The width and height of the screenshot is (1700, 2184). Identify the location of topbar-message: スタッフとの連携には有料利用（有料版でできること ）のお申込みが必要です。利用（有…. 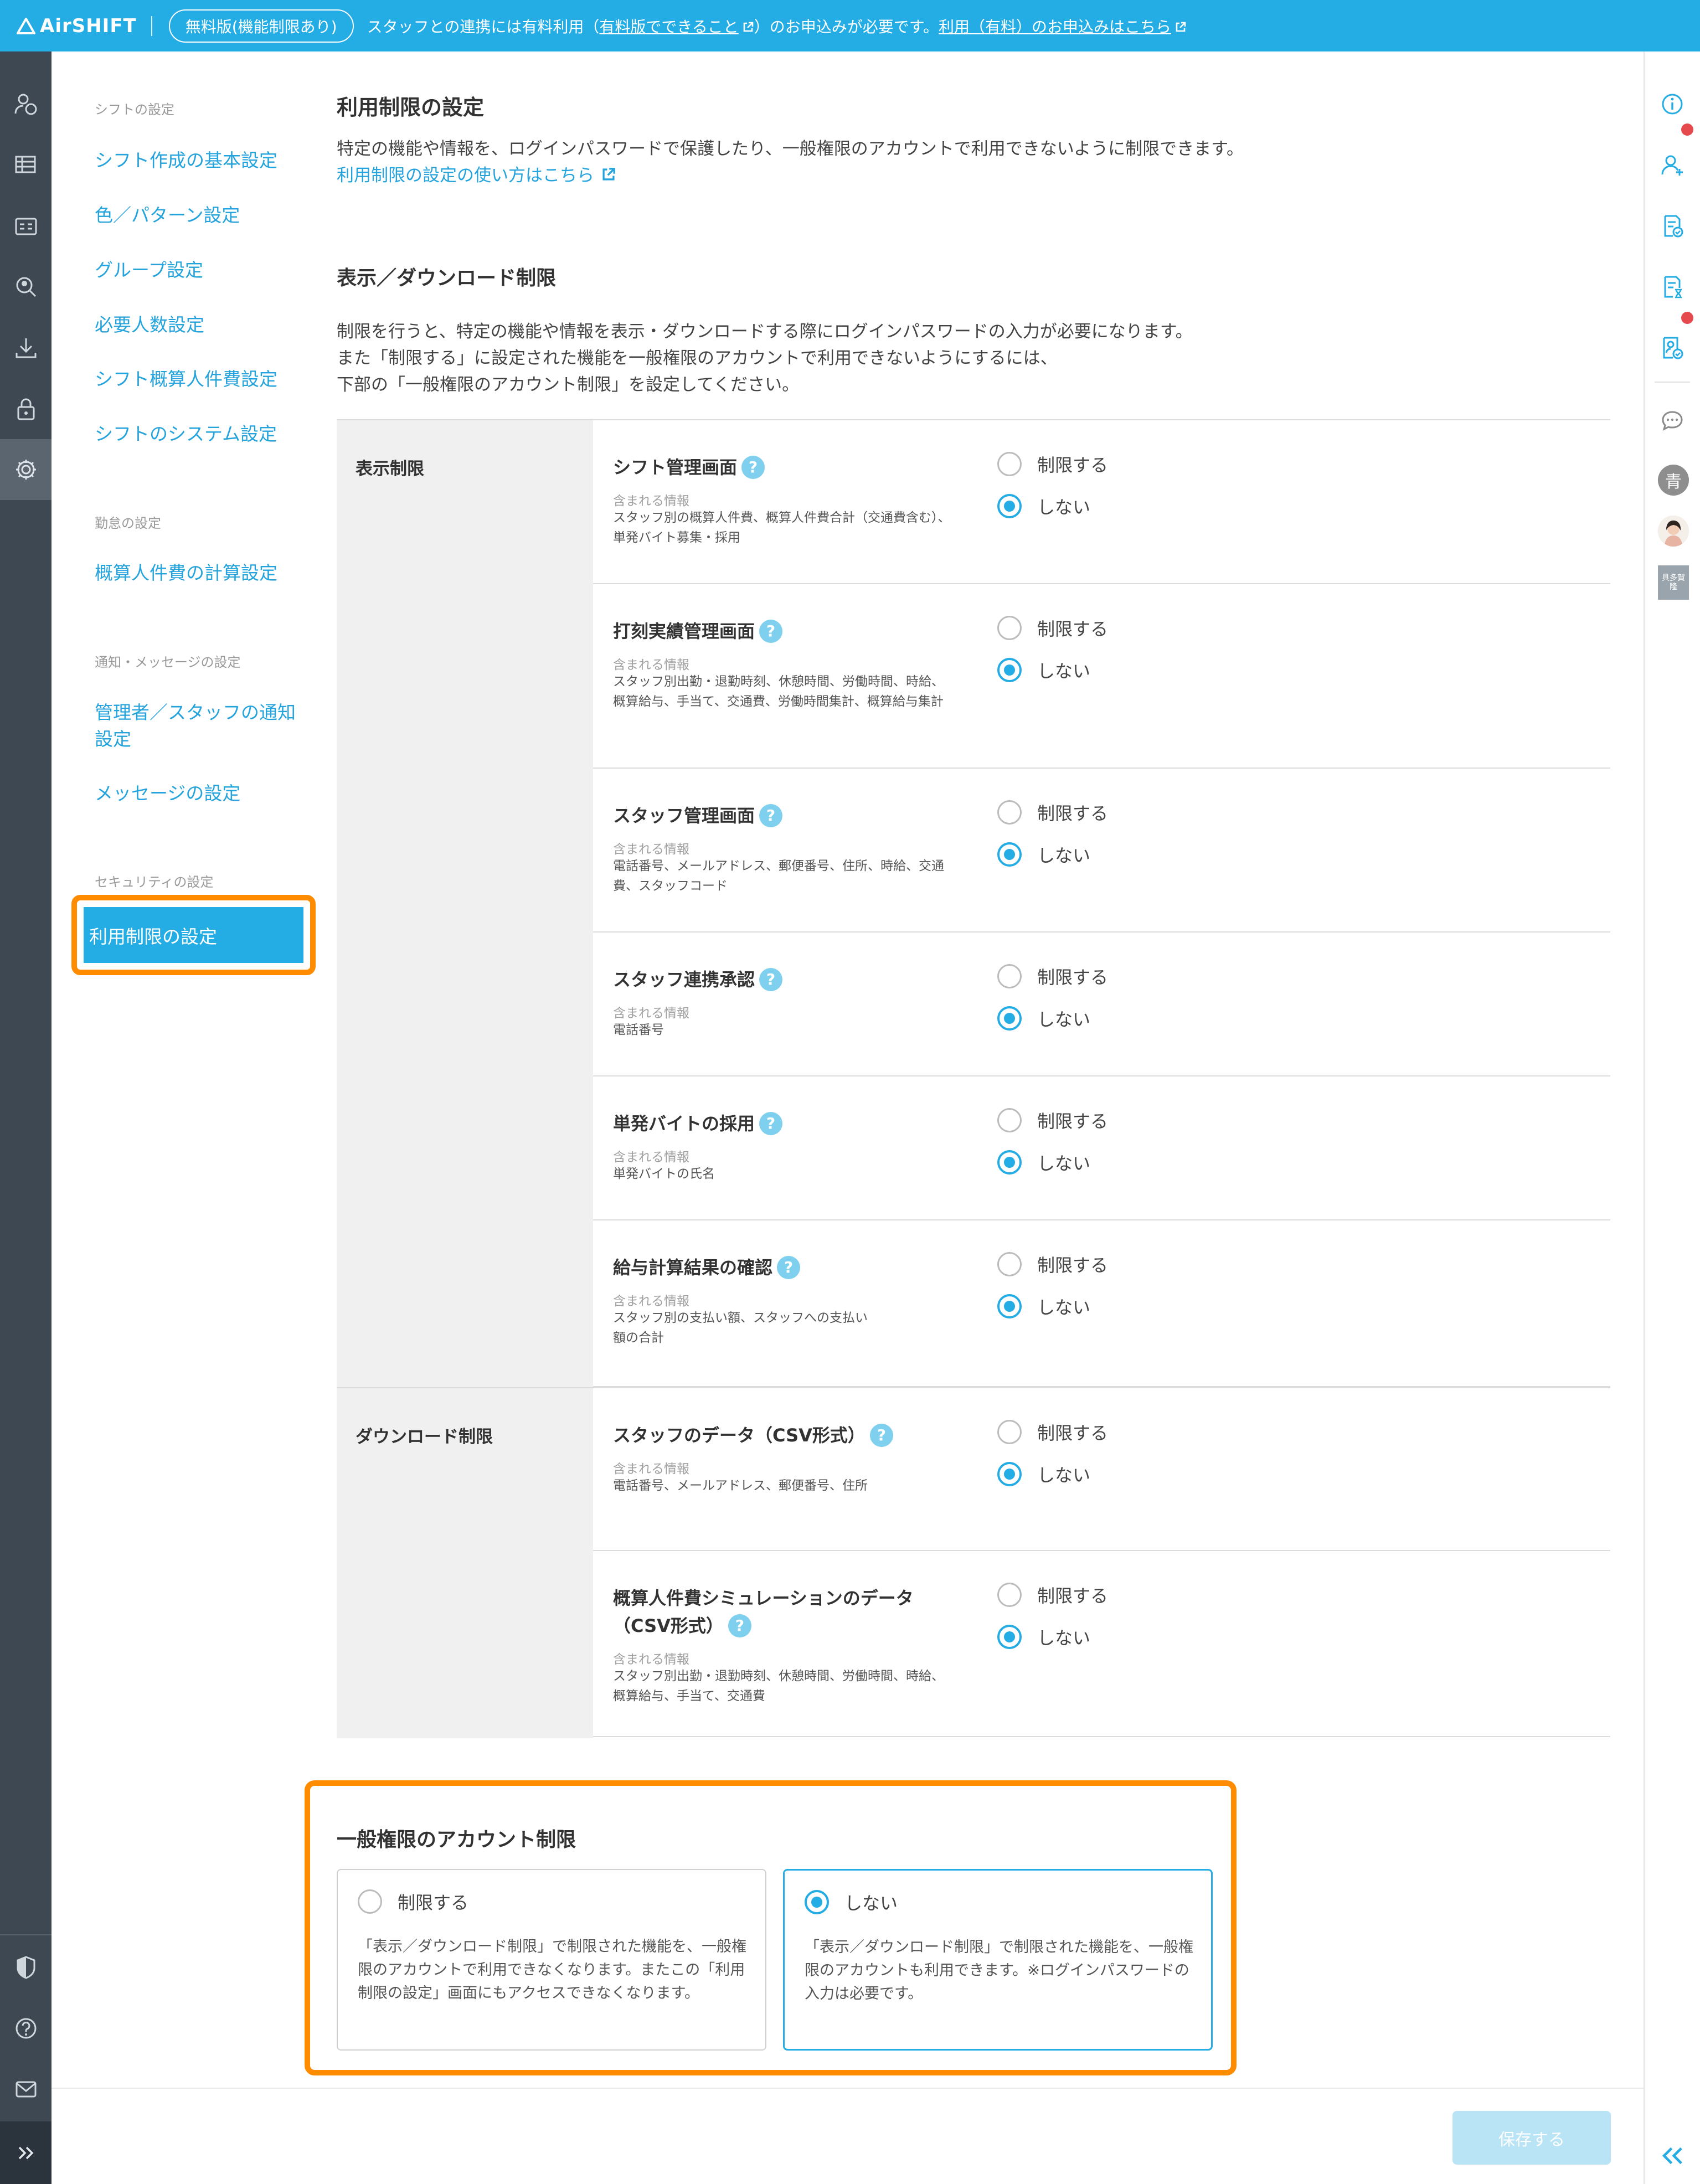
(777, 26).